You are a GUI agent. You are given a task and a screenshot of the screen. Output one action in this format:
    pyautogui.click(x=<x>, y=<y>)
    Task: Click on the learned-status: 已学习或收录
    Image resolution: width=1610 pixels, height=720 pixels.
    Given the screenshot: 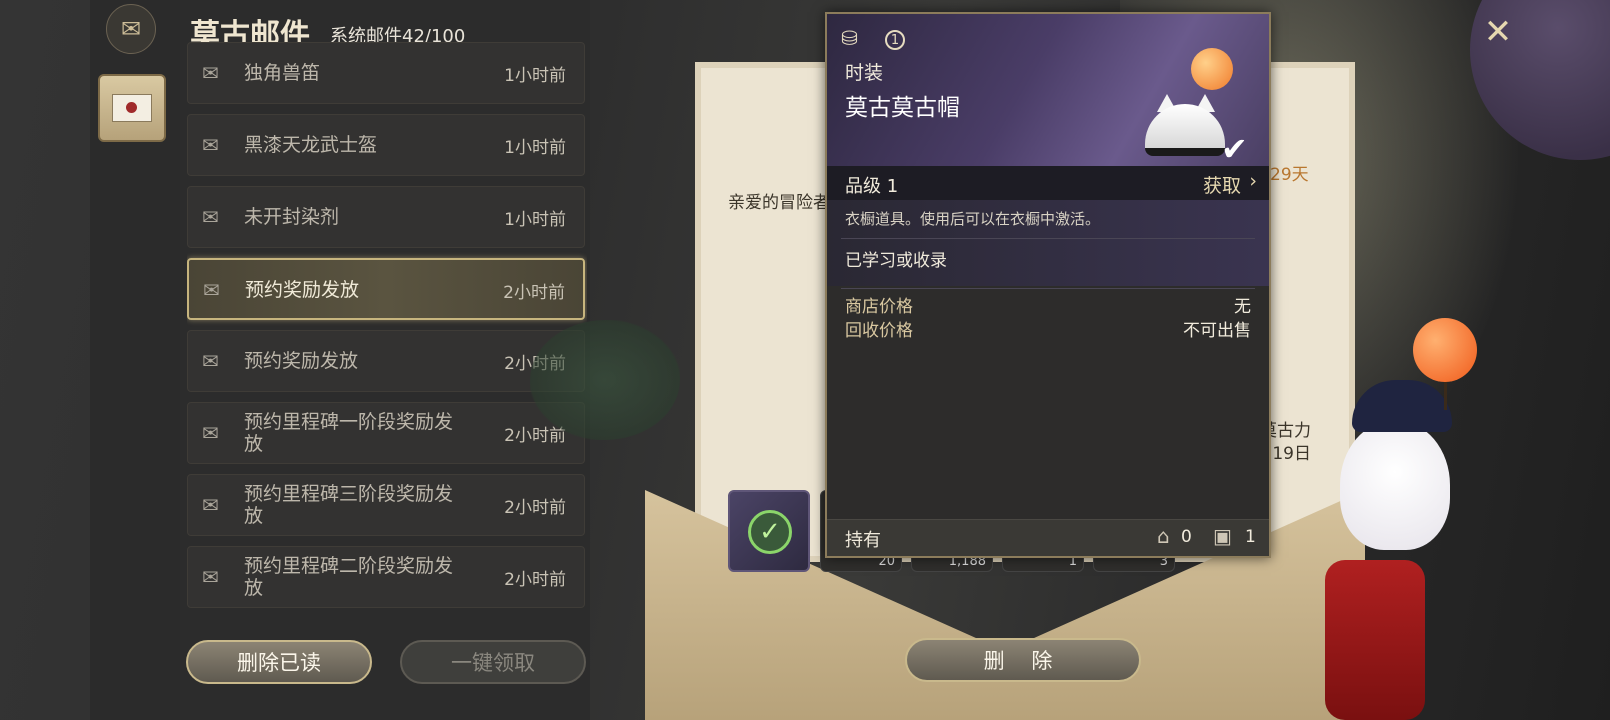 What is the action you would take?
    pyautogui.click(x=896, y=261)
    